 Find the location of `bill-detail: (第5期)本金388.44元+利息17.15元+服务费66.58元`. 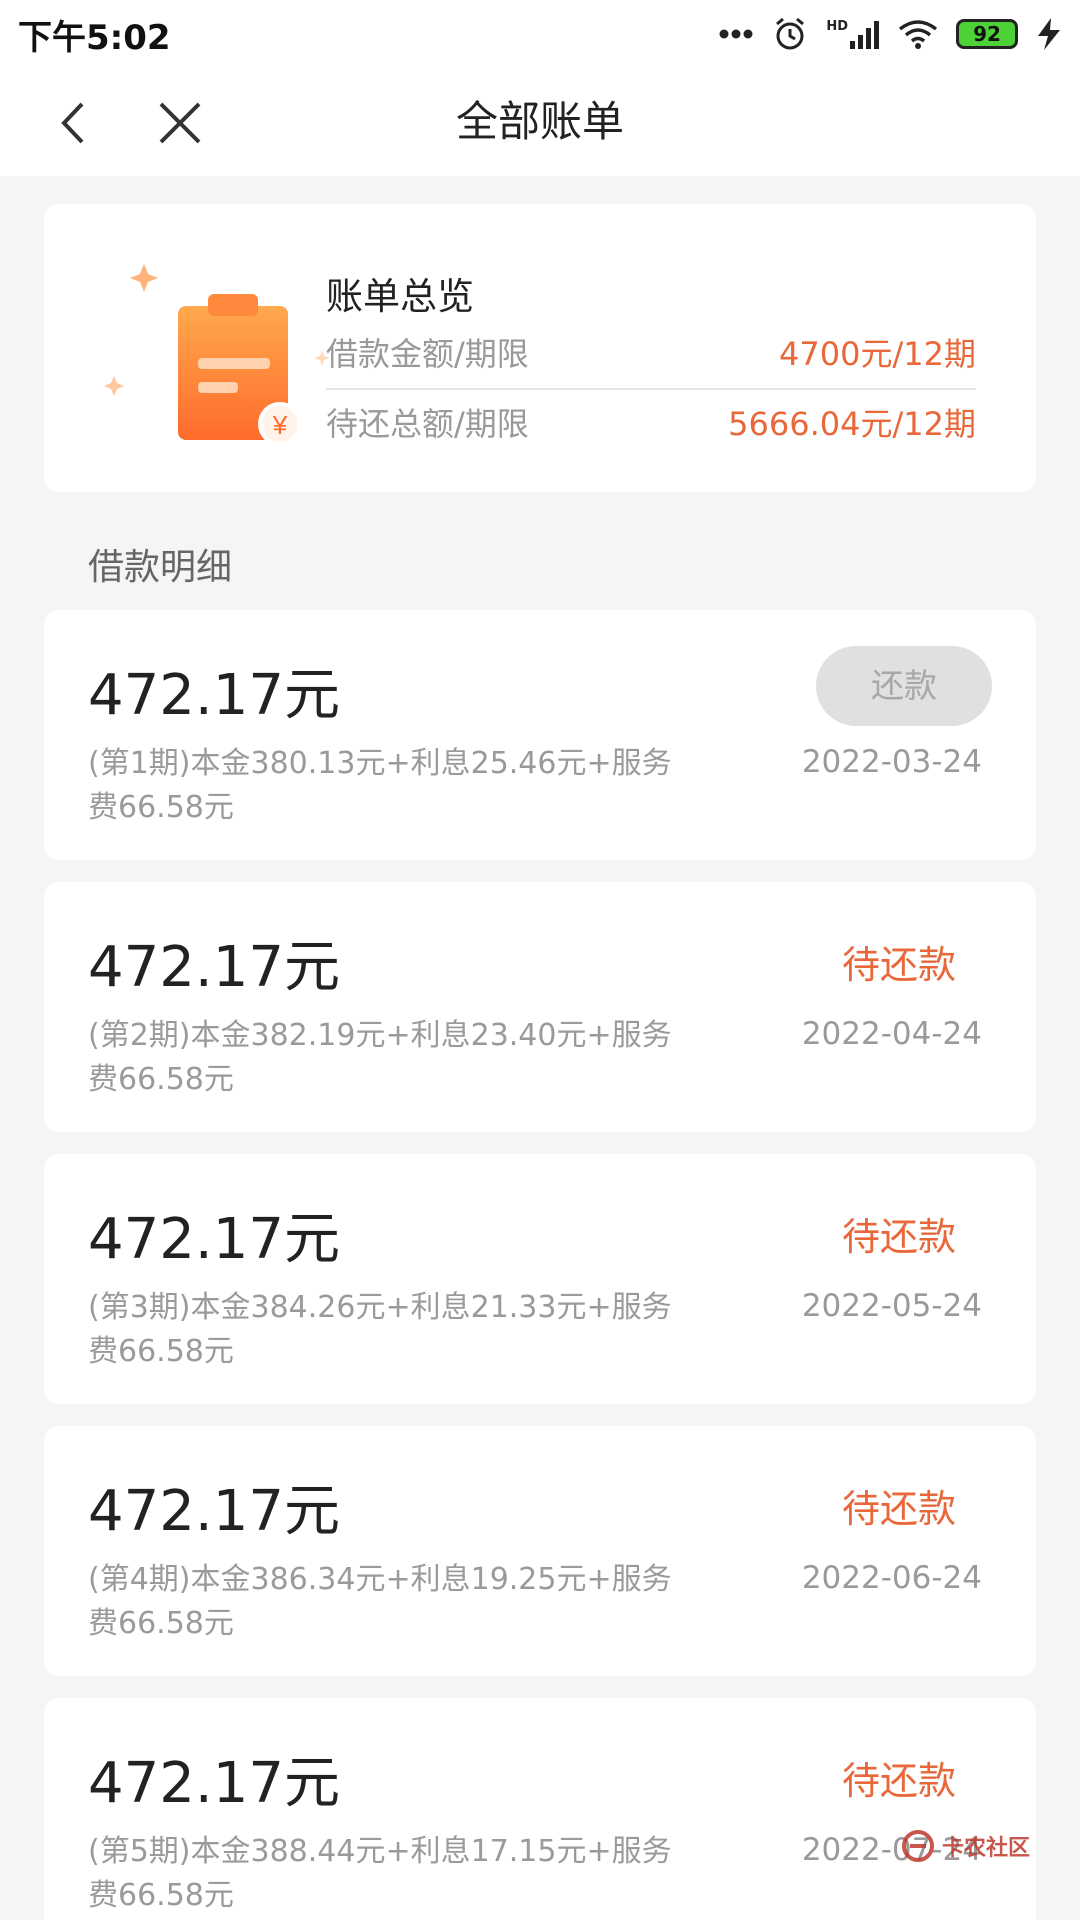

bill-detail: (第5期)本金388.44元+利息17.15元+服务费66.58元 is located at coordinates (380, 1873).